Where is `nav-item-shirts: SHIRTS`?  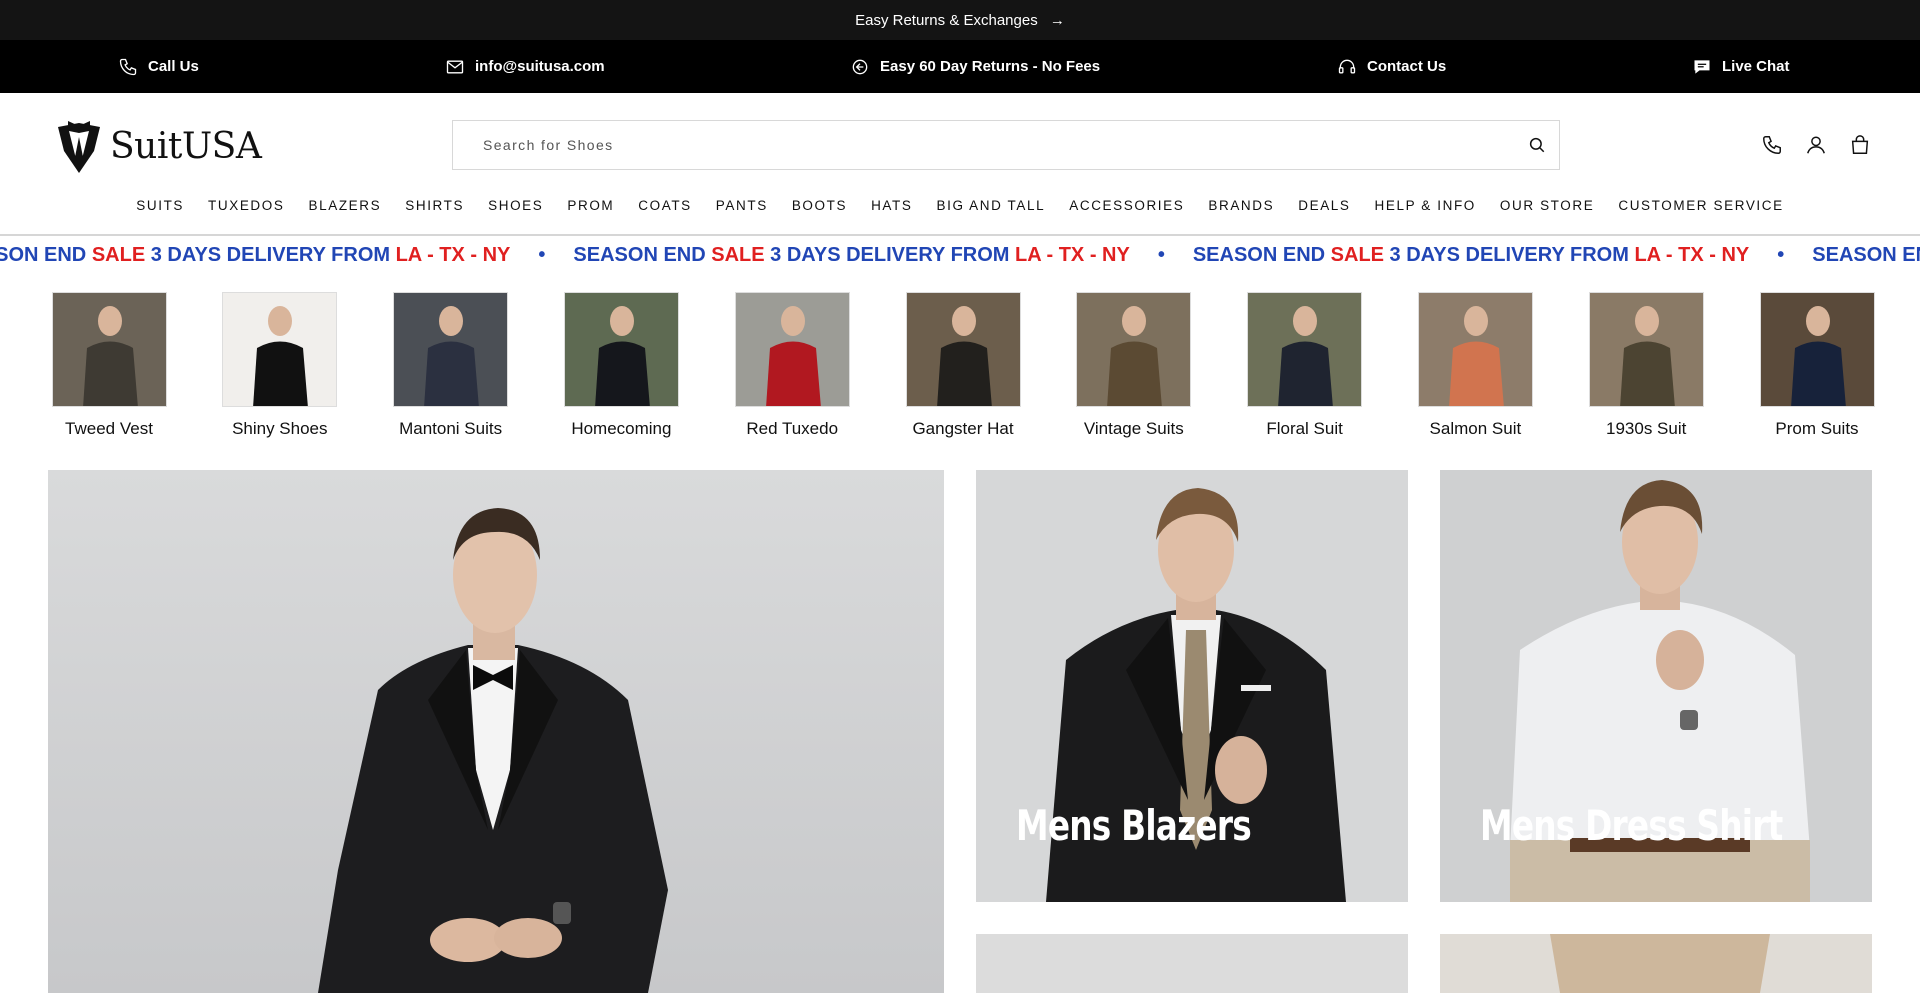
nav-item-shirts: SHIRTS is located at coordinates (434, 206).